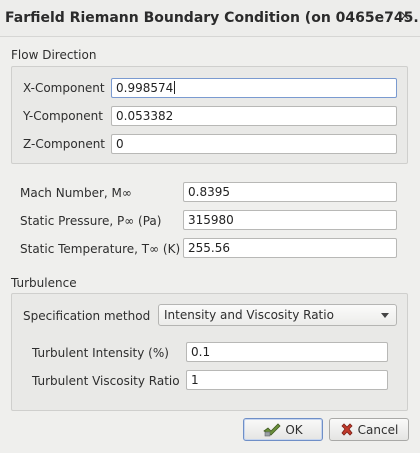 The width and height of the screenshot is (420, 453). What do you see at coordinates (91, 221) in the screenshot?
I see `static-pressure-label: Static Pressure, P∞ (Pa)` at bounding box center [91, 221].